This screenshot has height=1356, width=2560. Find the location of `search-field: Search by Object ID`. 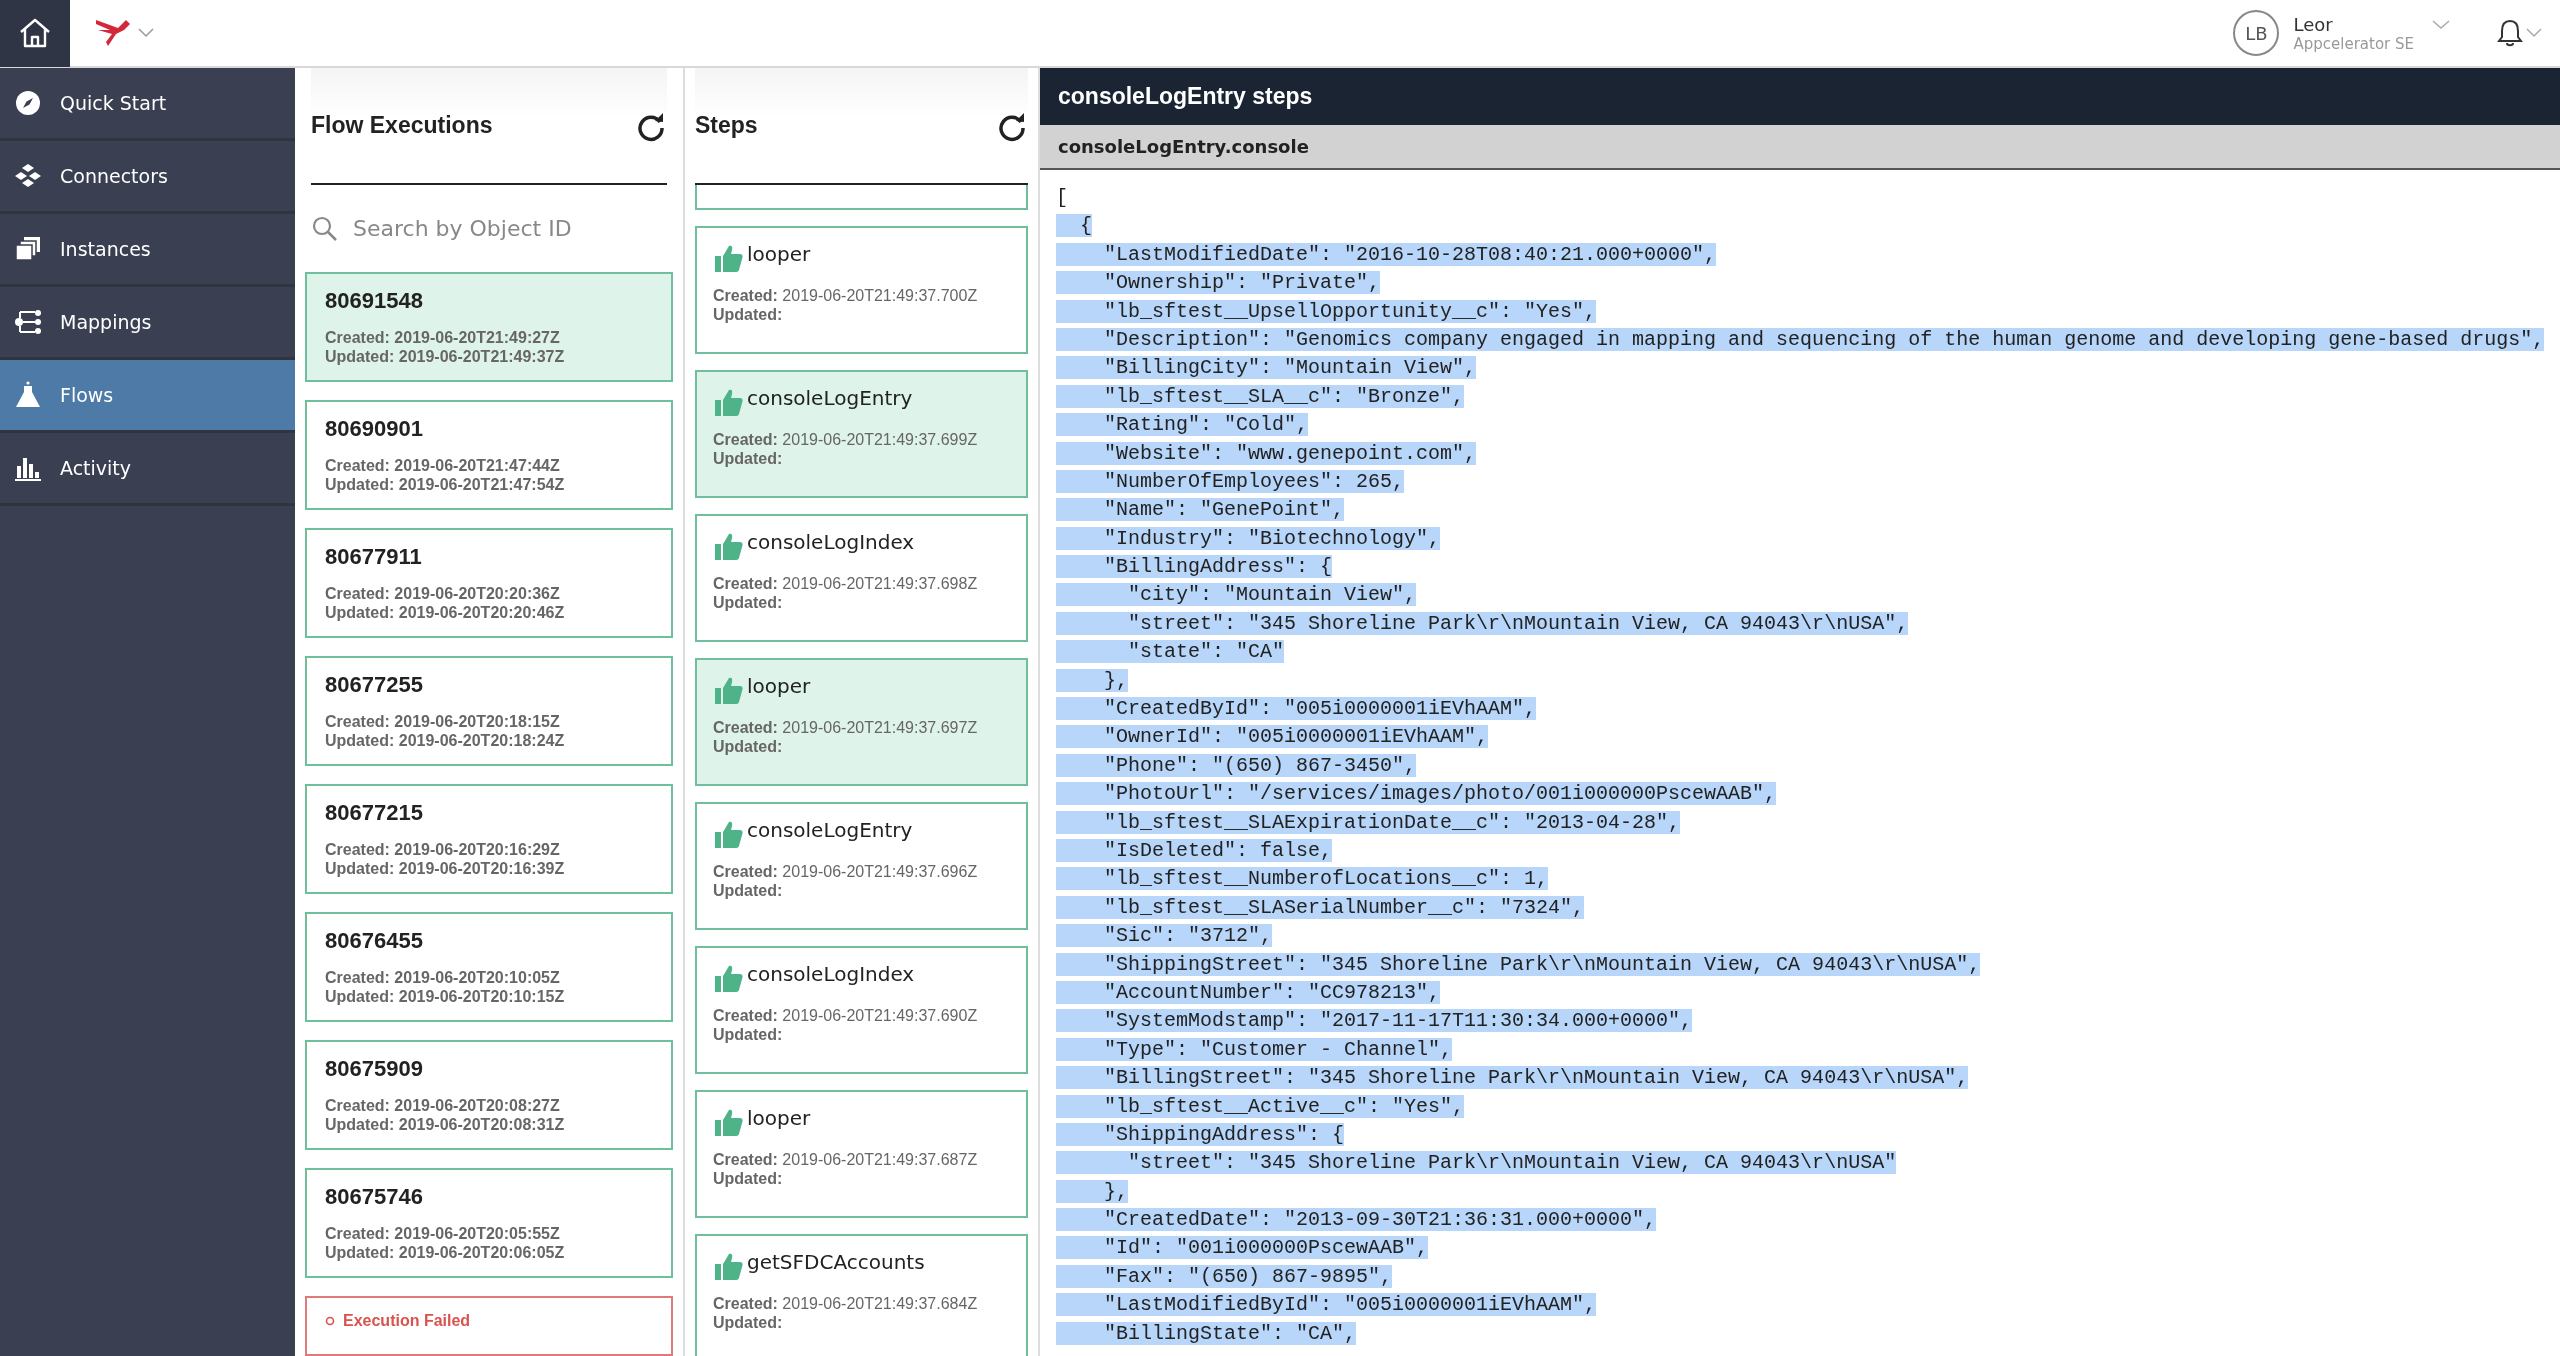

search-field: Search by Object ID is located at coordinates (513, 228).